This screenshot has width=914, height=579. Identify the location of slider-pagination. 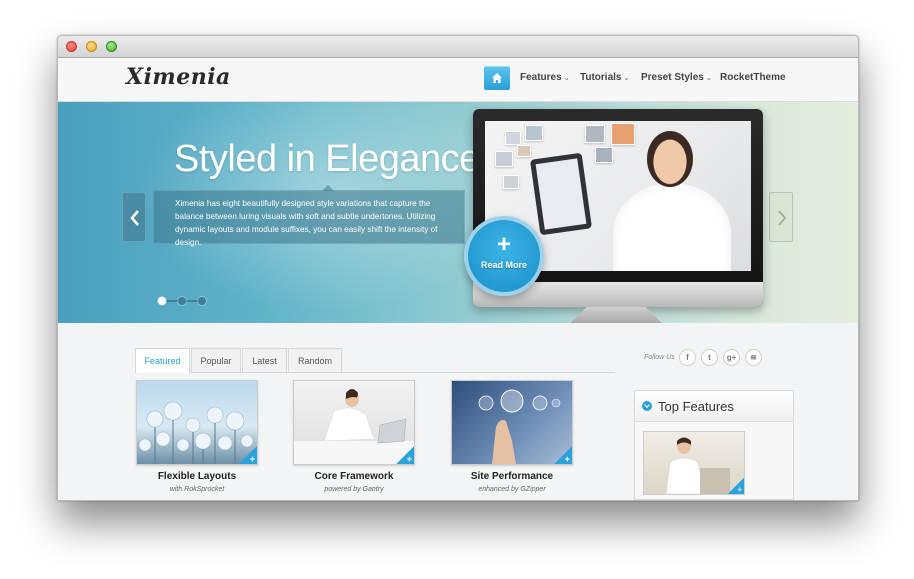
(182, 301).